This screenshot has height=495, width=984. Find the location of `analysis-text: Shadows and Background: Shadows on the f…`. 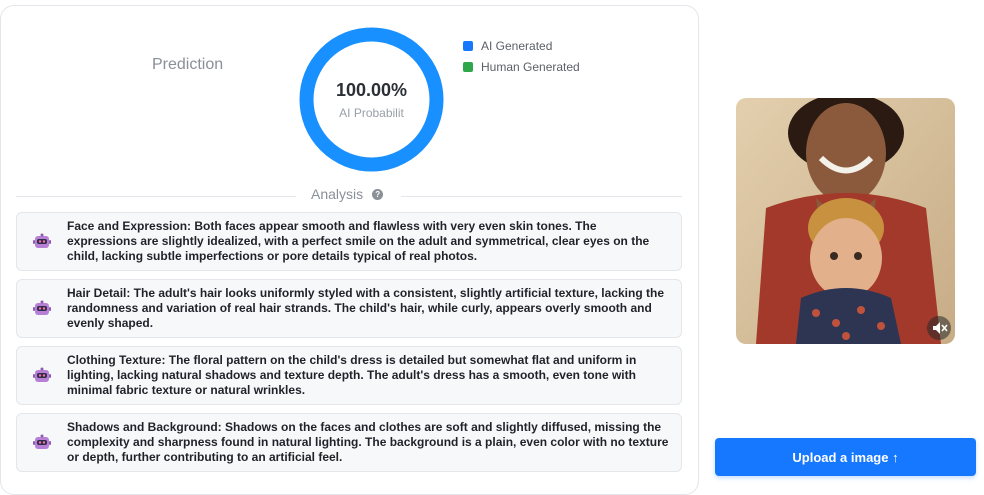

analysis-text: Shadows and Background: Shadows on the f… is located at coordinates (368, 442).